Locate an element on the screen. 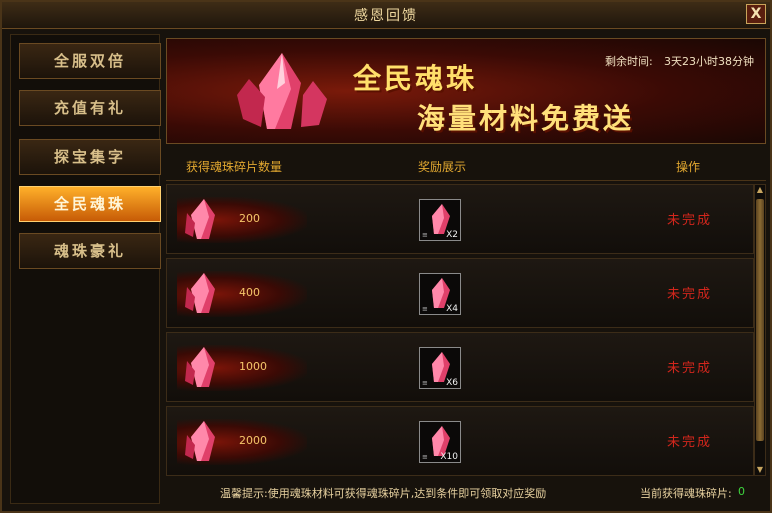 Image resolution: width=772 pixels, height=513 pixels. sidebar-item-label: 魂珠豪礼 is located at coordinates (89, 251).